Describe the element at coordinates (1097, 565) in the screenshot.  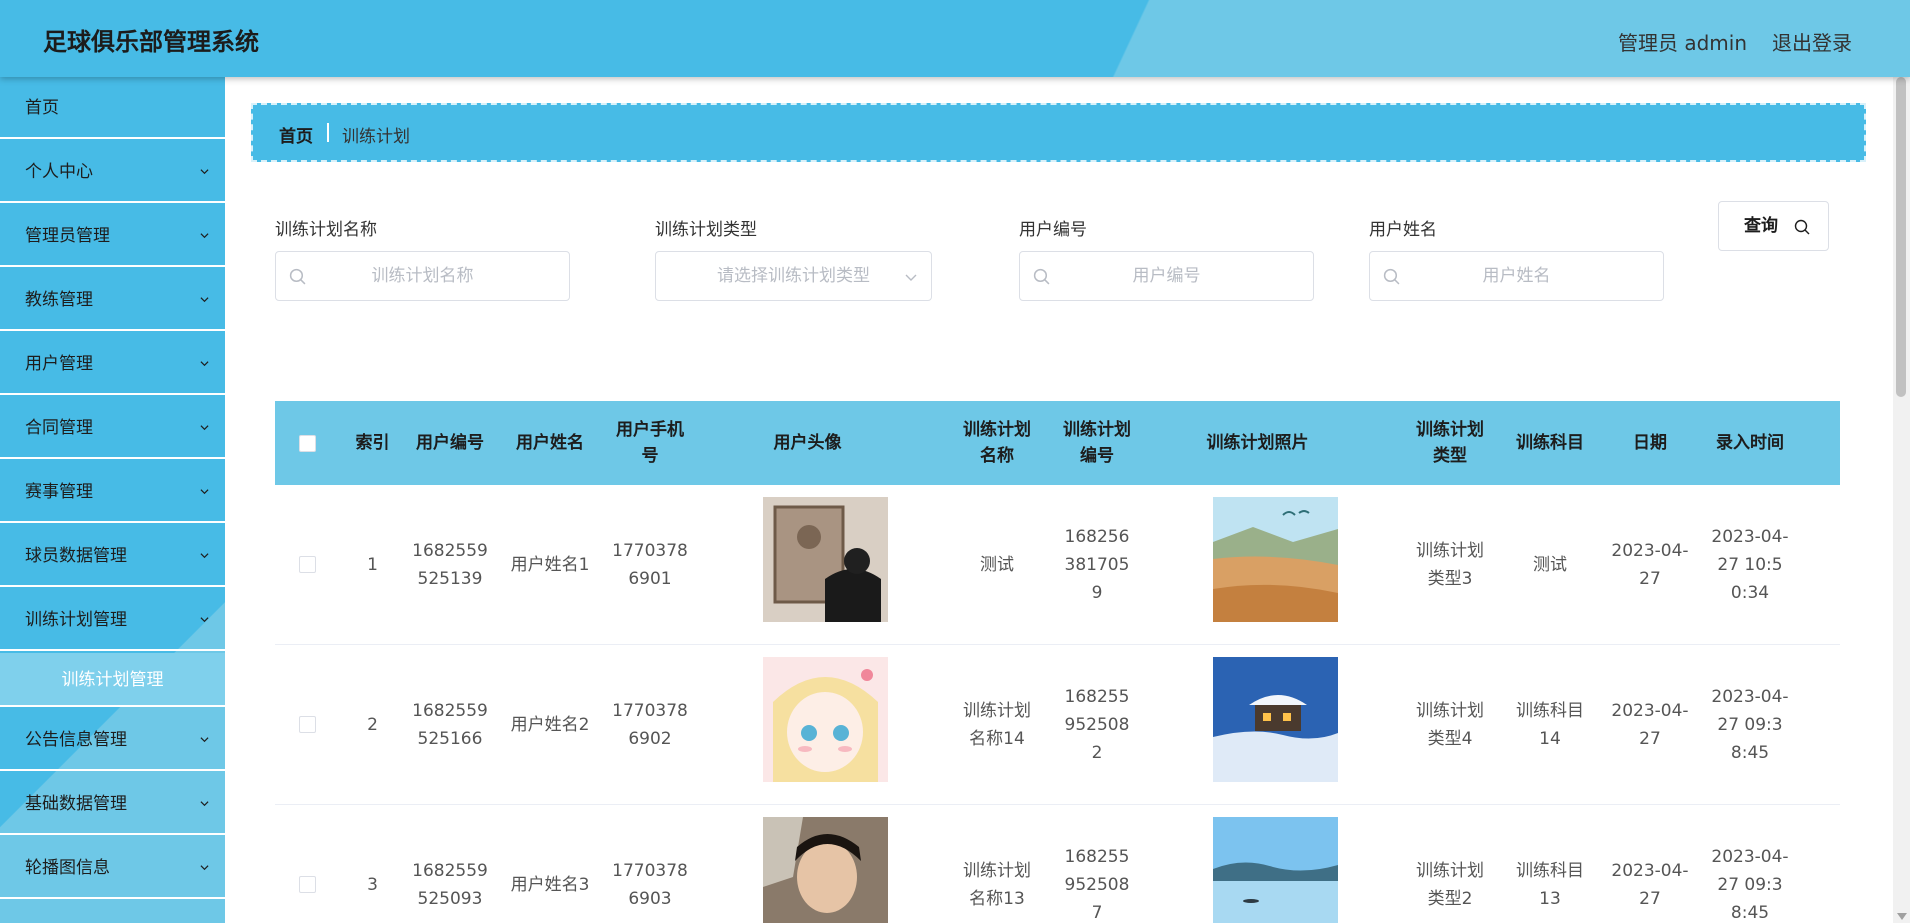
I see `cell-plan-no: 1682563817059` at that location.